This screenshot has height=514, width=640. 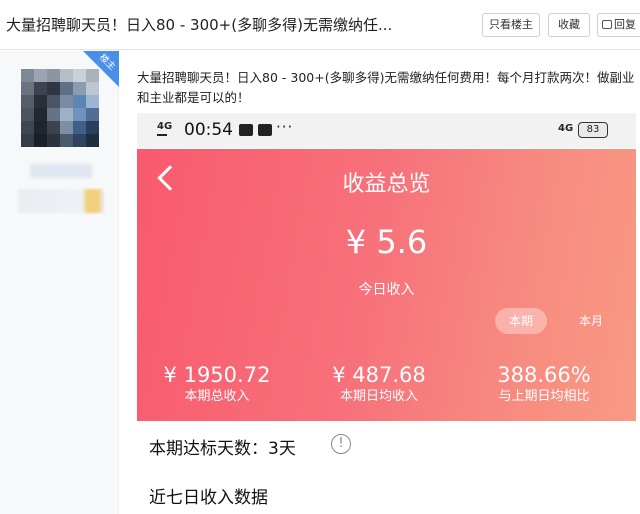 What do you see at coordinates (61, 201) in the screenshot?
I see `user-level-blurred` at bounding box center [61, 201].